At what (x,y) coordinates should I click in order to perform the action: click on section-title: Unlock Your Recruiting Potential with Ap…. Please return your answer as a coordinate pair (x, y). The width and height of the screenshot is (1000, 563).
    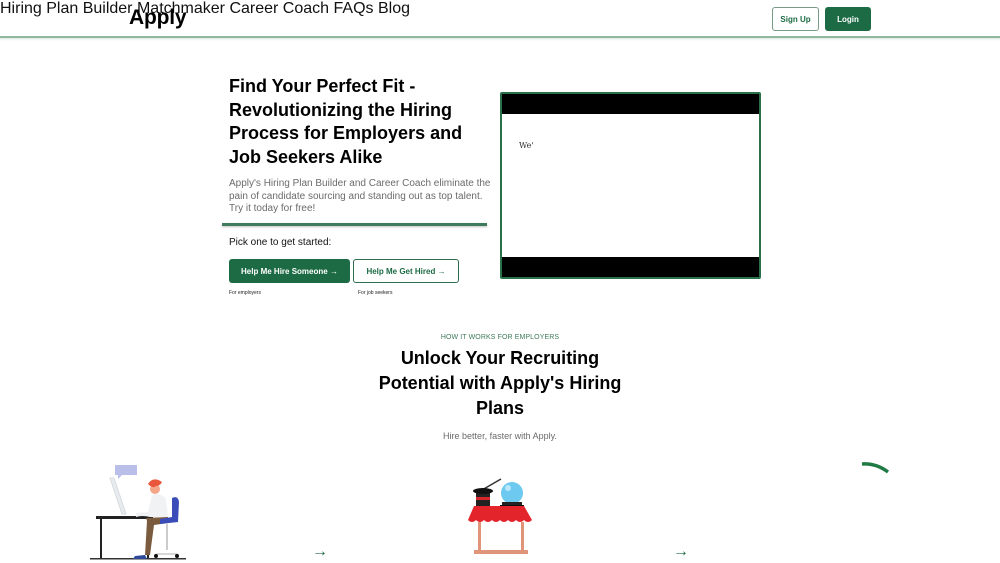
    Looking at the image, I should click on (500, 383).